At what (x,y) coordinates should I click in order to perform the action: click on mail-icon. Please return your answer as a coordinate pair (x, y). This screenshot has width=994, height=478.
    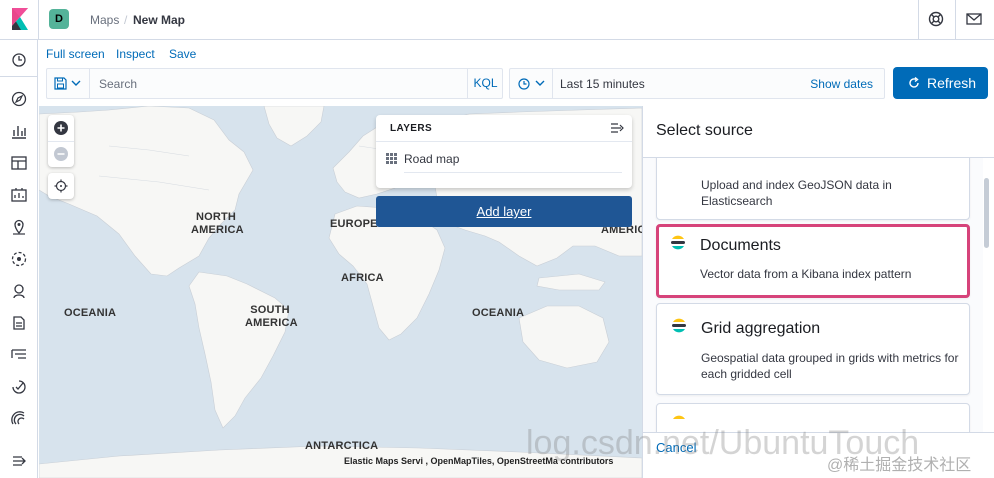
    Looking at the image, I should click on (974, 19).